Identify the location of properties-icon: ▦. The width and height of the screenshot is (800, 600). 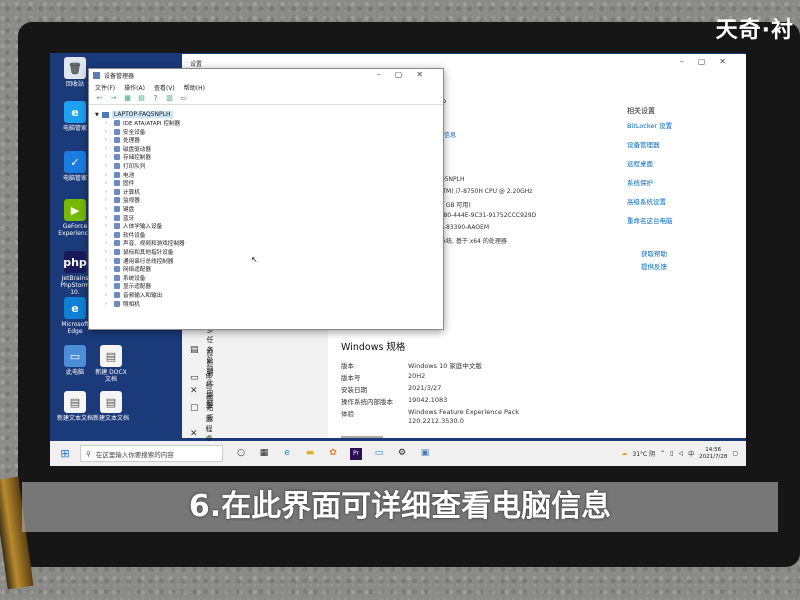
(127, 98).